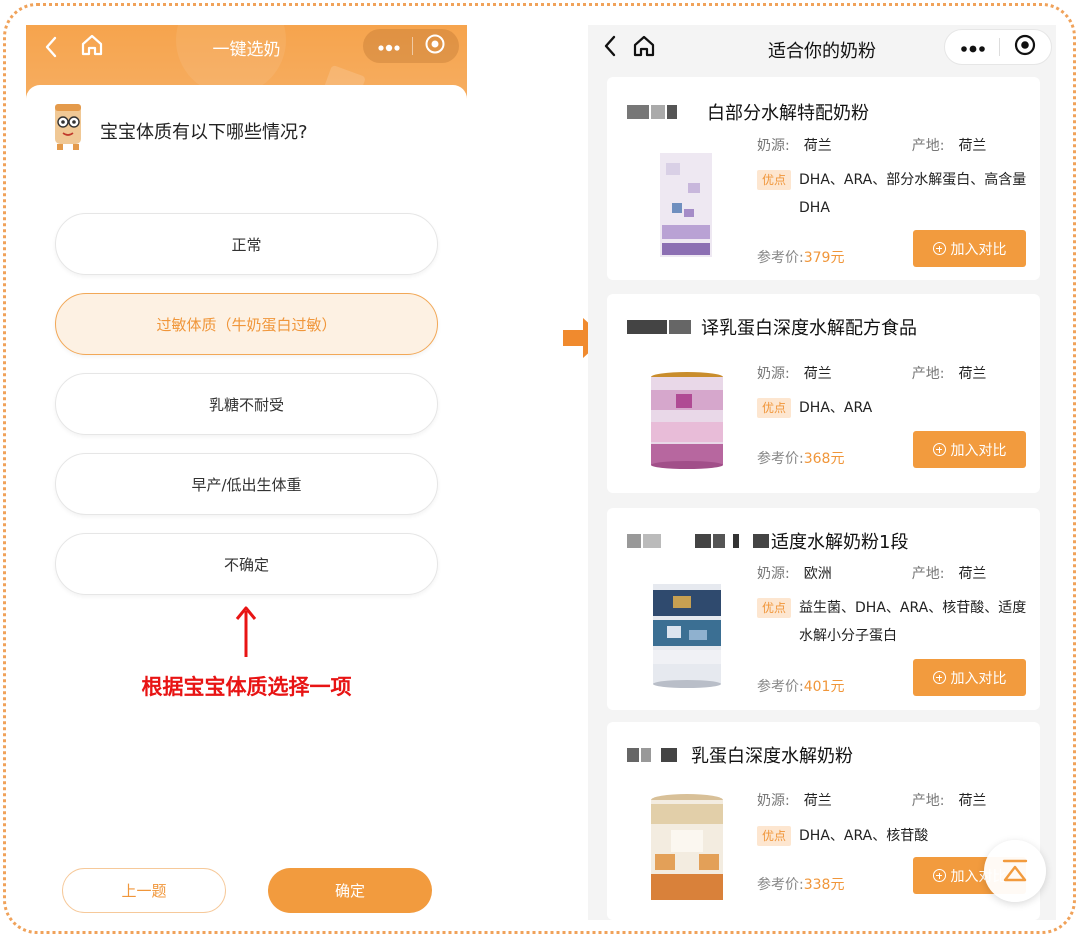 This screenshot has height=937, width=1079. Describe the element at coordinates (913, 622) in the screenshot. I see `advantages-text: 益生菌、DHA、ARA、核苷酸、适度水解小分子蛋白` at that location.